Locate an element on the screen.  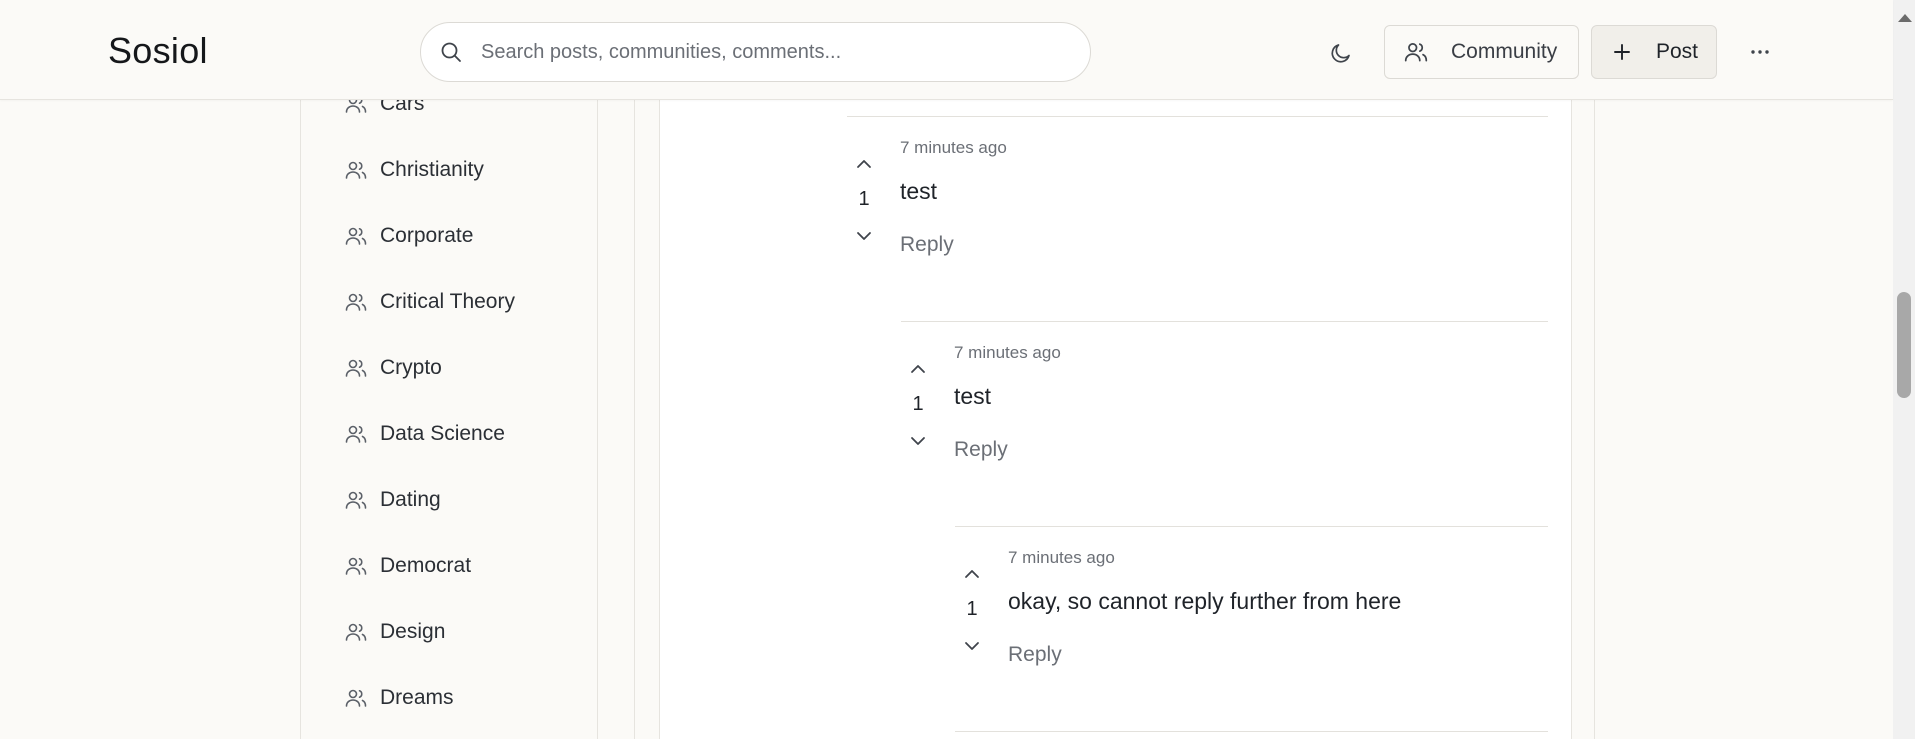
comment-body: okay, so cannot reply further from here is located at coordinates (1205, 601).